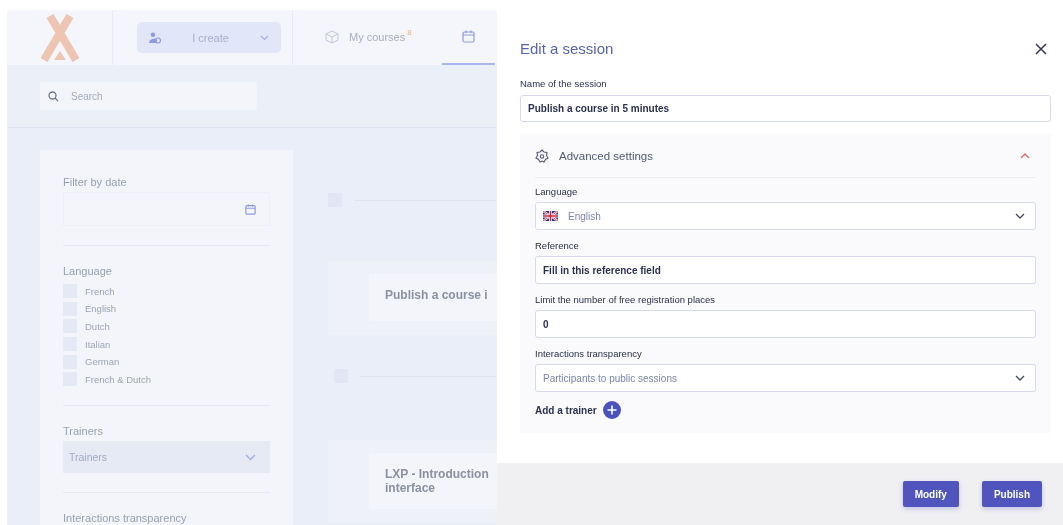 This screenshot has width=1063, height=525. Describe the element at coordinates (100, 291) in the screenshot. I see `option-label: French` at that location.